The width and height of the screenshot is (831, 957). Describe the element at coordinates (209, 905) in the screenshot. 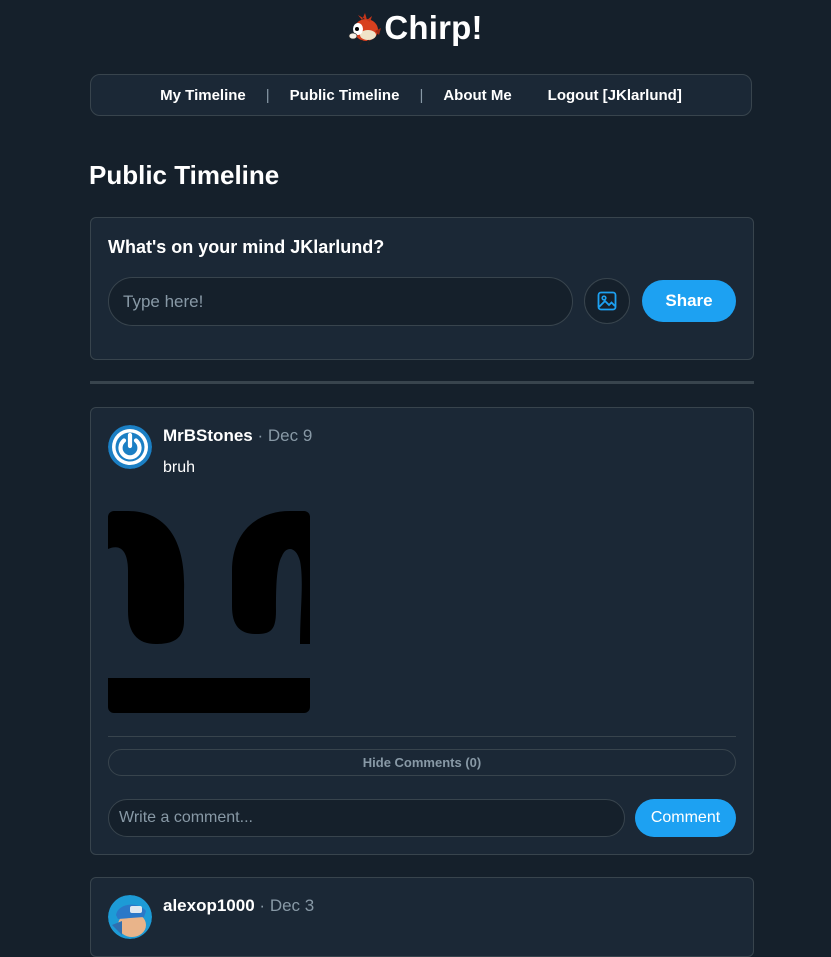

I see `post-username: alexop1000` at that location.